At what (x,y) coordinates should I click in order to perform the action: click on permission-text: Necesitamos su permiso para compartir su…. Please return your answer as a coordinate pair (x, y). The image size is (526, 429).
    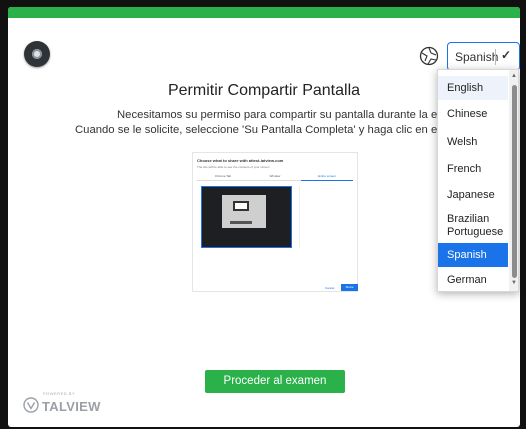
    Looking at the image, I should click on (303, 115).